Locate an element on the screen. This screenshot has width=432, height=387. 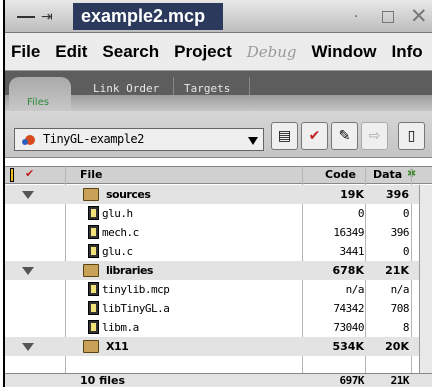
table-row: glu.h 0 0 is located at coordinates (218, 213).